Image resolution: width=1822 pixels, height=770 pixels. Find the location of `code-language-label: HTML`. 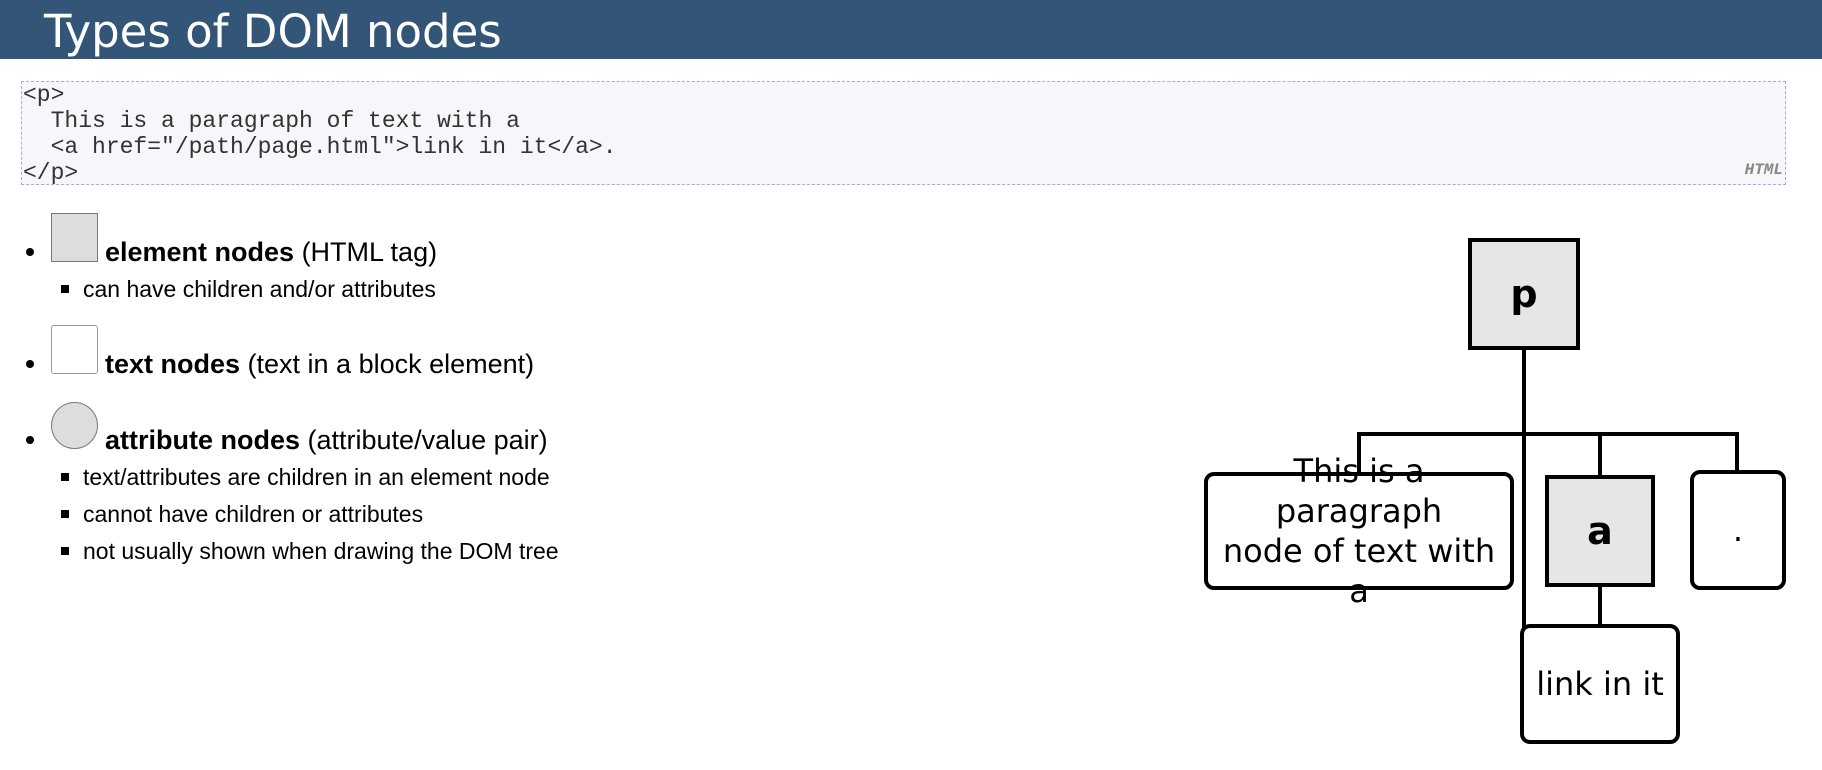

code-language-label: HTML is located at coordinates (1763, 170).